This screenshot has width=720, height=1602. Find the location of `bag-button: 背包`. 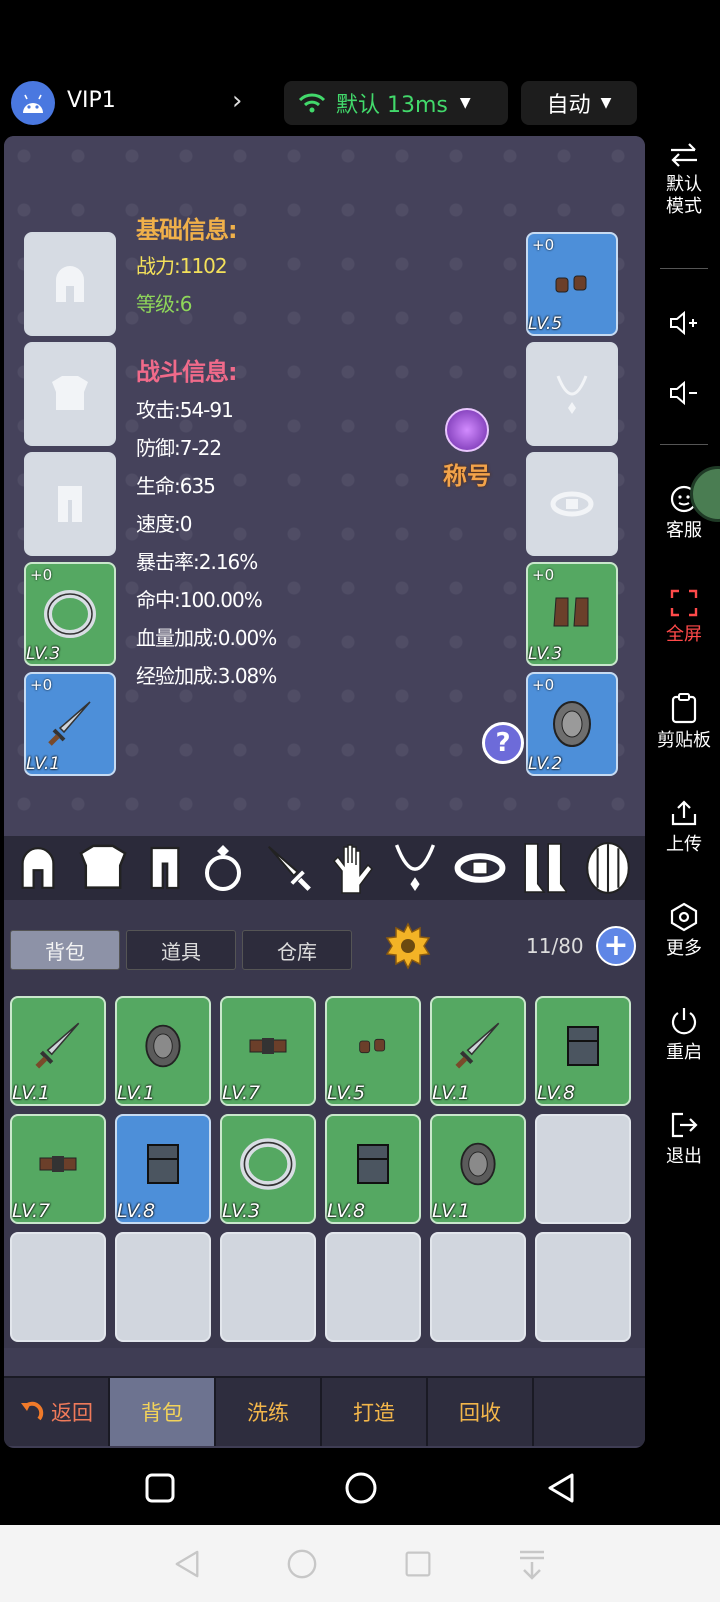

bag-button: 背包 is located at coordinates (163, 1412).